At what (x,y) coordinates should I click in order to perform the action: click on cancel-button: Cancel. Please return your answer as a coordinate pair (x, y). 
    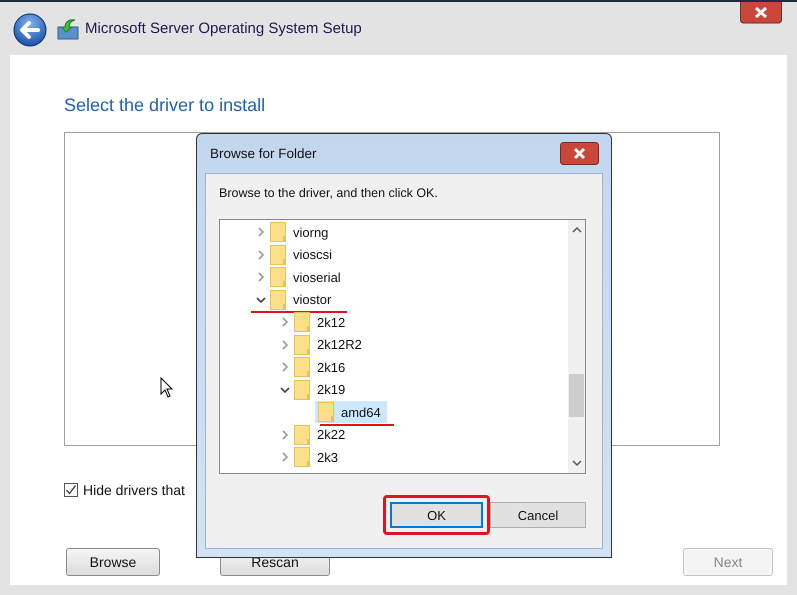
    Looking at the image, I should click on (538, 515).